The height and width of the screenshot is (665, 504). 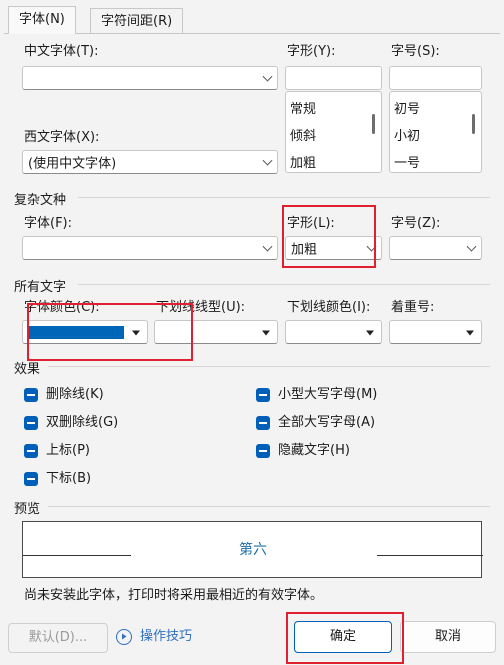 I want to click on hidden-text-label: 隐藏文字(H), so click(x=314, y=450).